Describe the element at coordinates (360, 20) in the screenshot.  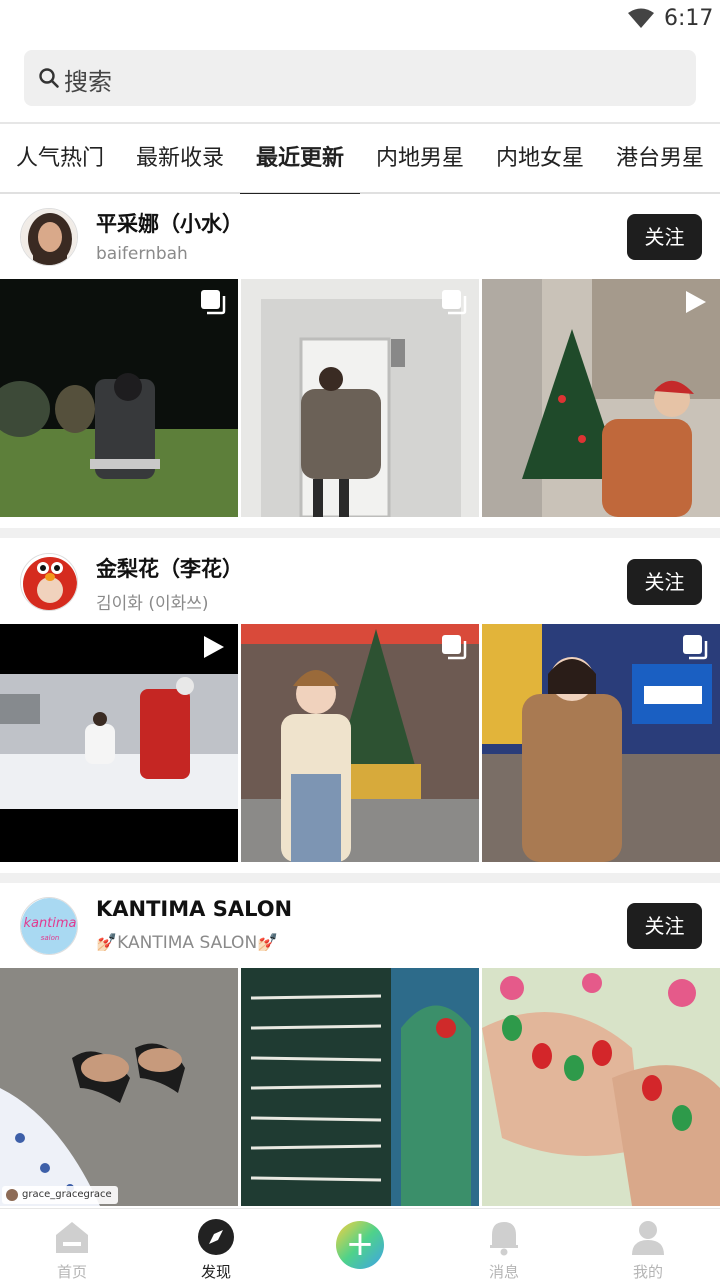
I see `status-bar: 6:17` at that location.